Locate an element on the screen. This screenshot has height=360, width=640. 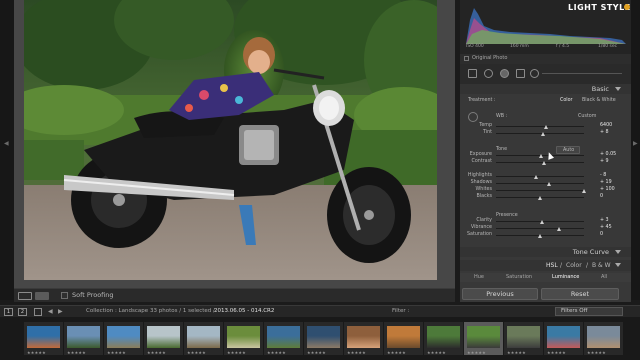
soft-proofing-label: Soft Proofing is located at coordinates (93, 295).